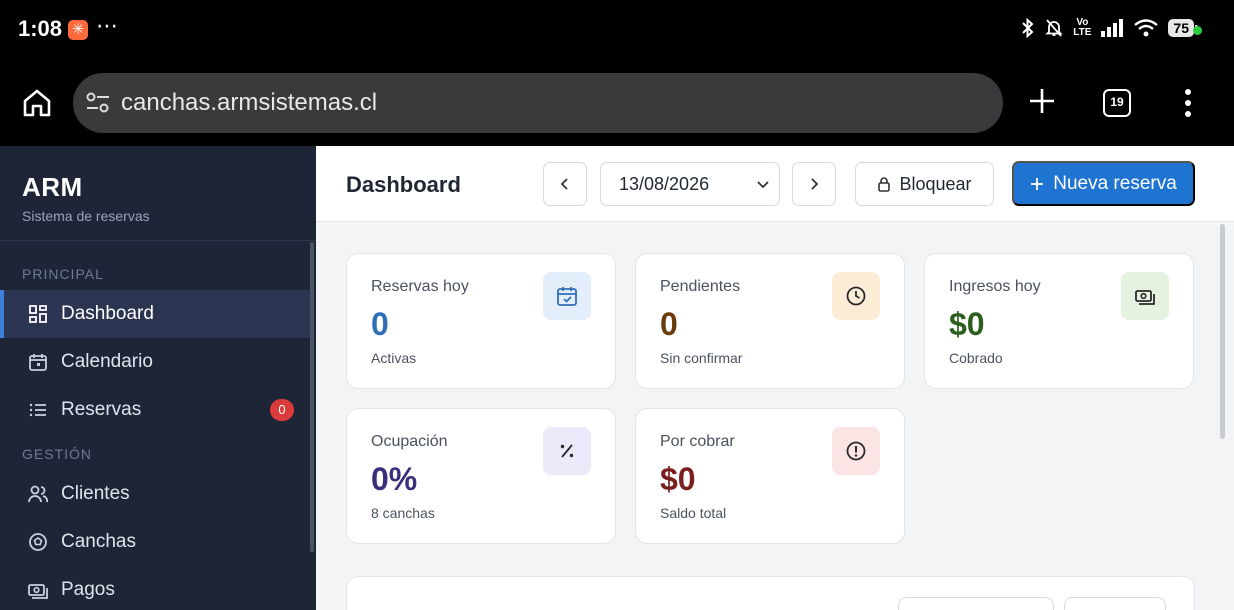 The image size is (1234, 610). I want to click on volte-icon: Vo LTE, so click(1082, 27).